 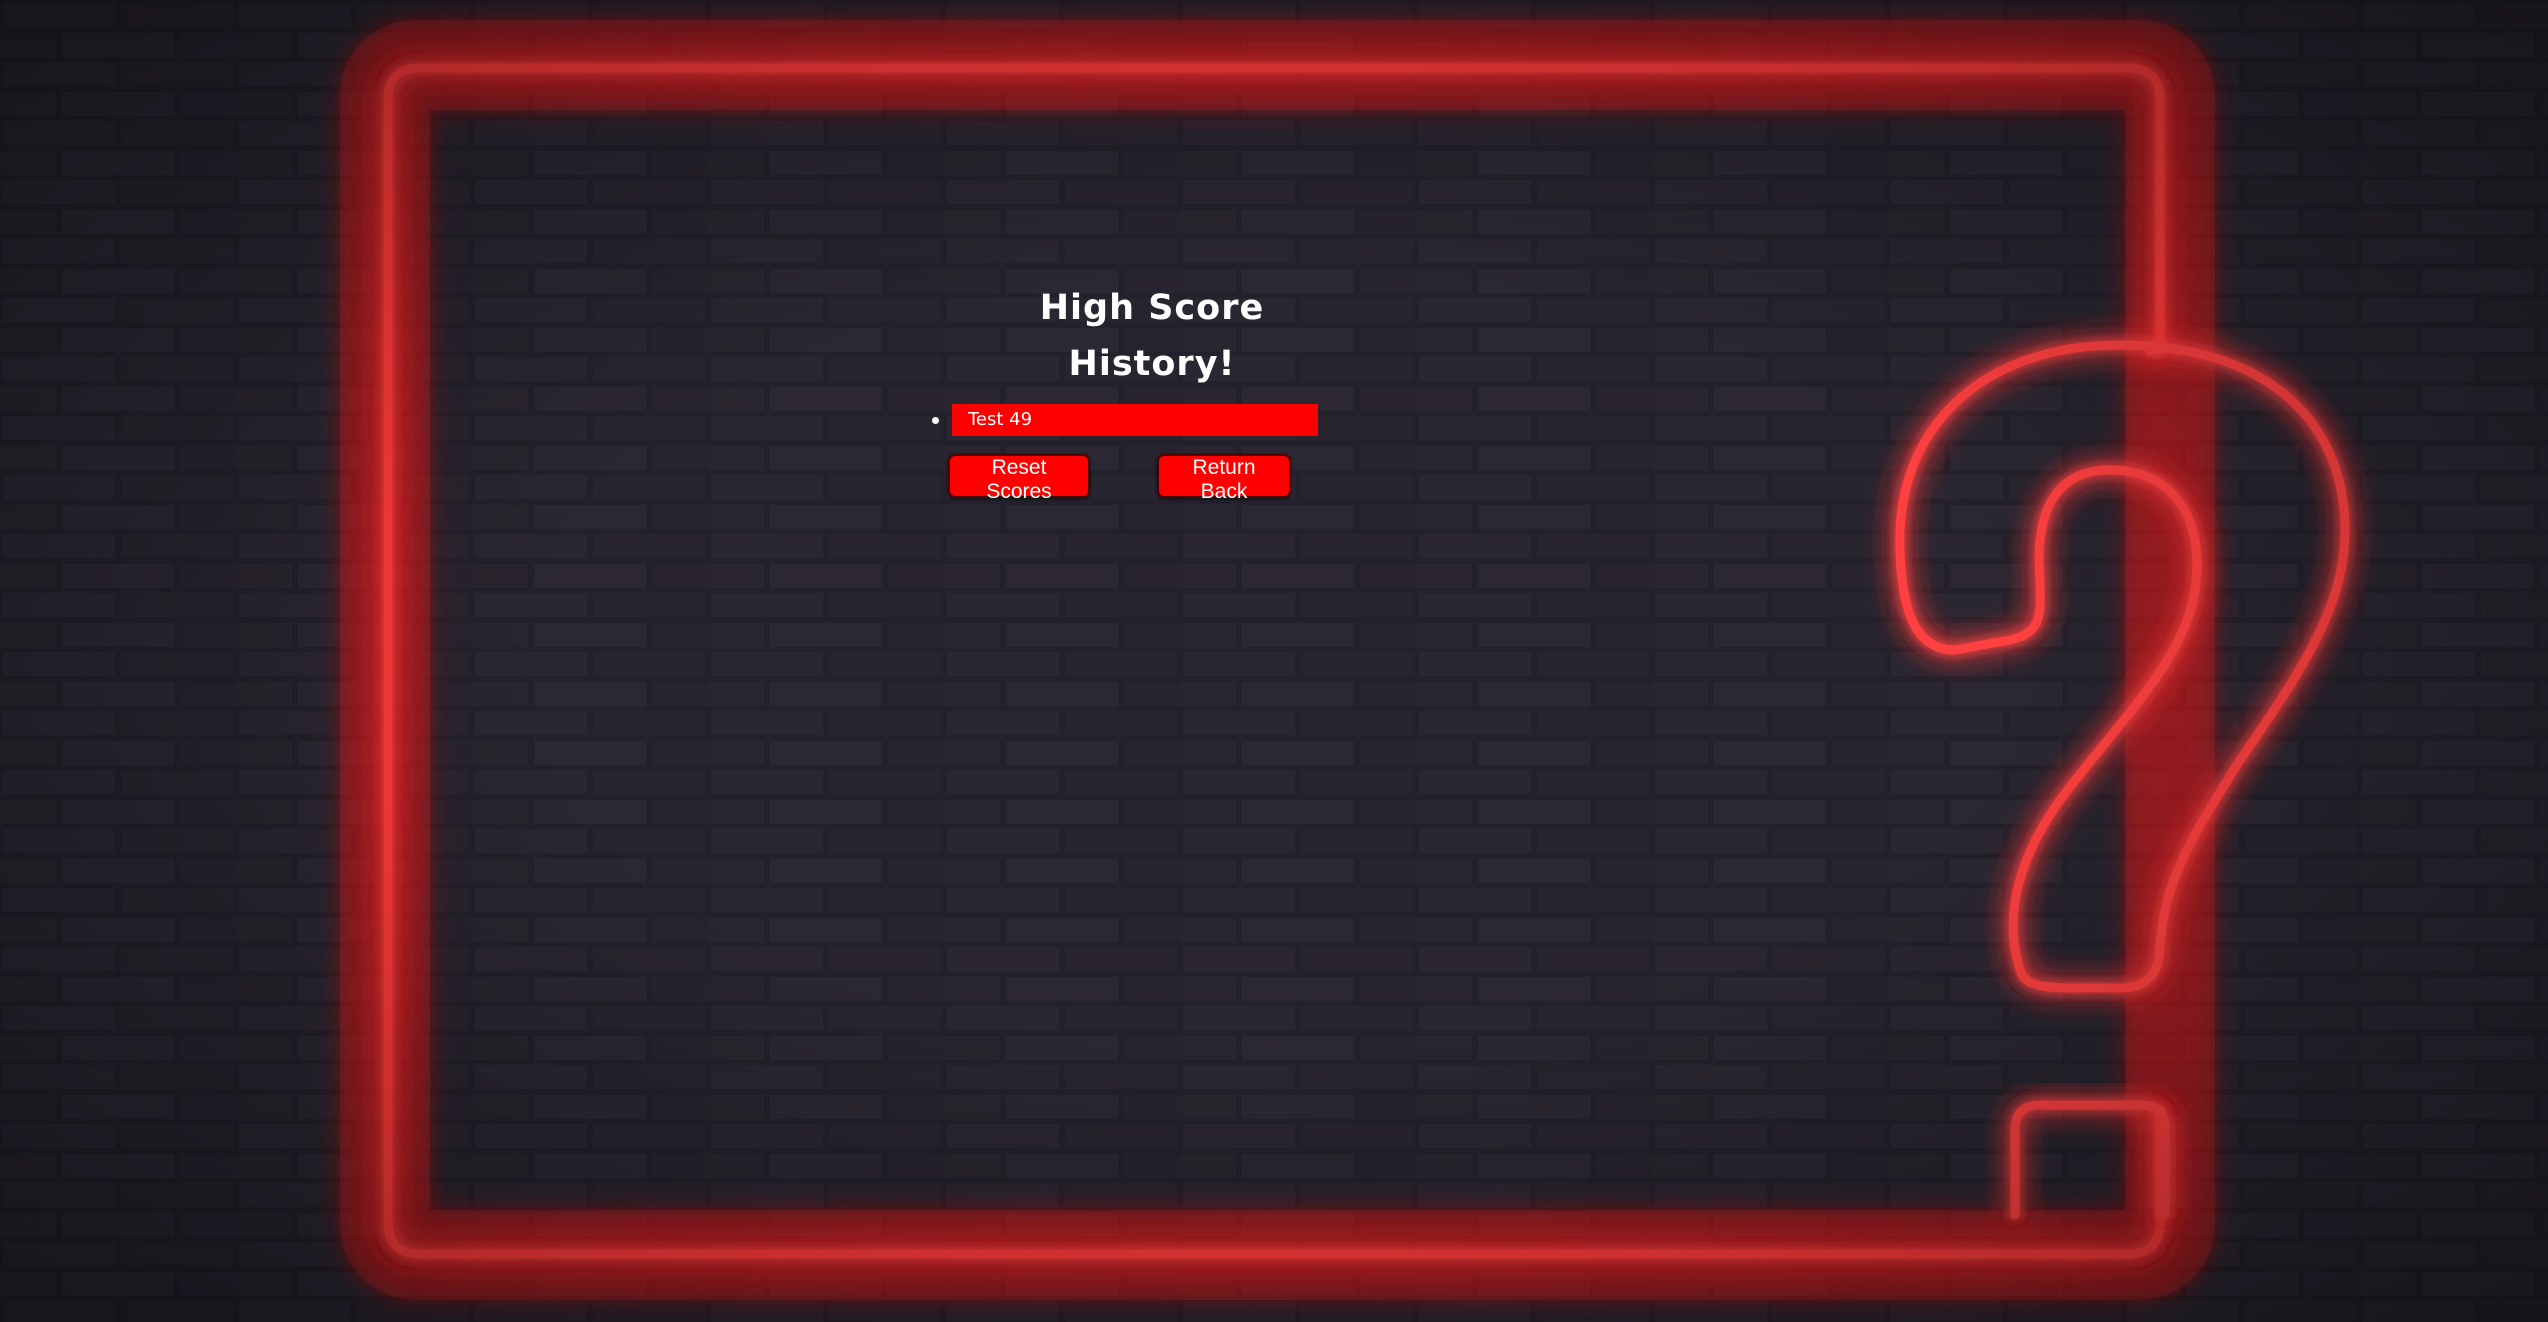 I want to click on button-row: Reset Scores Return Back, so click(x=1140, y=478).